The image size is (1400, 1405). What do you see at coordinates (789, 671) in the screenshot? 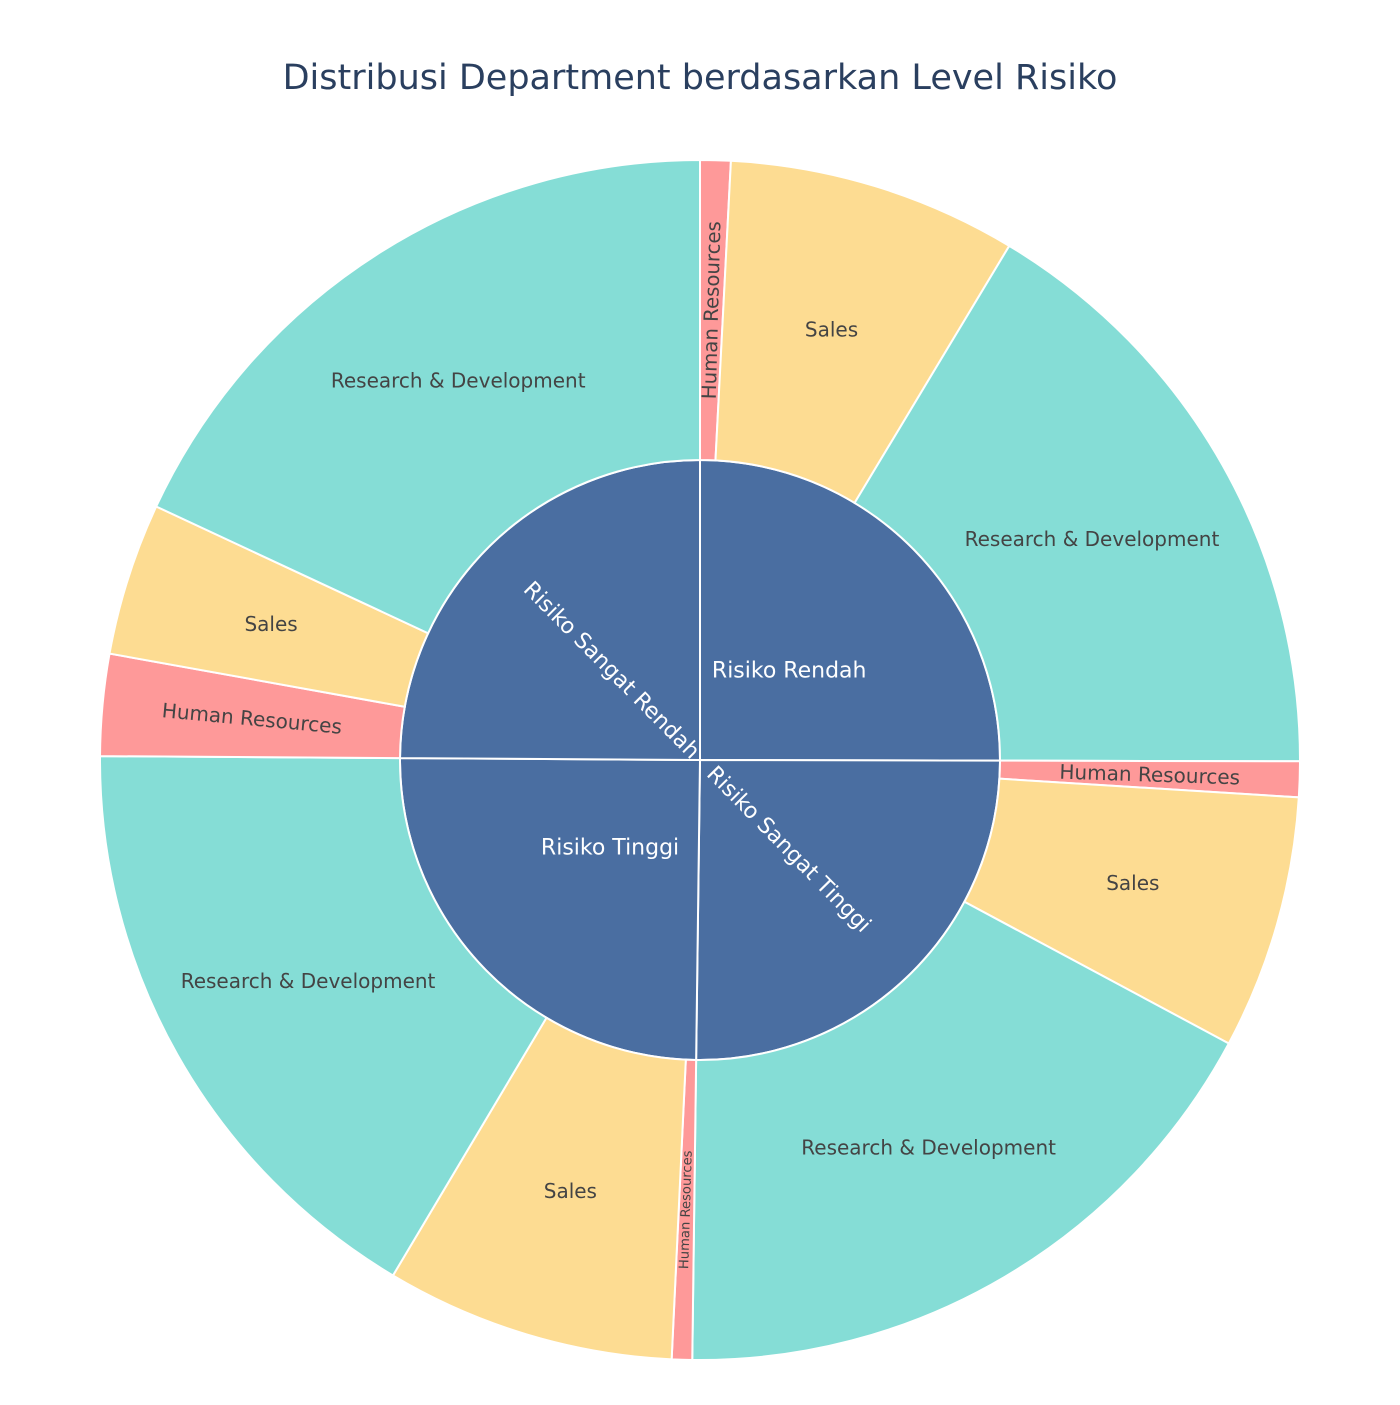
I see `inner-label-risiko-rendah: Risiko Rendah` at bounding box center [789, 671].